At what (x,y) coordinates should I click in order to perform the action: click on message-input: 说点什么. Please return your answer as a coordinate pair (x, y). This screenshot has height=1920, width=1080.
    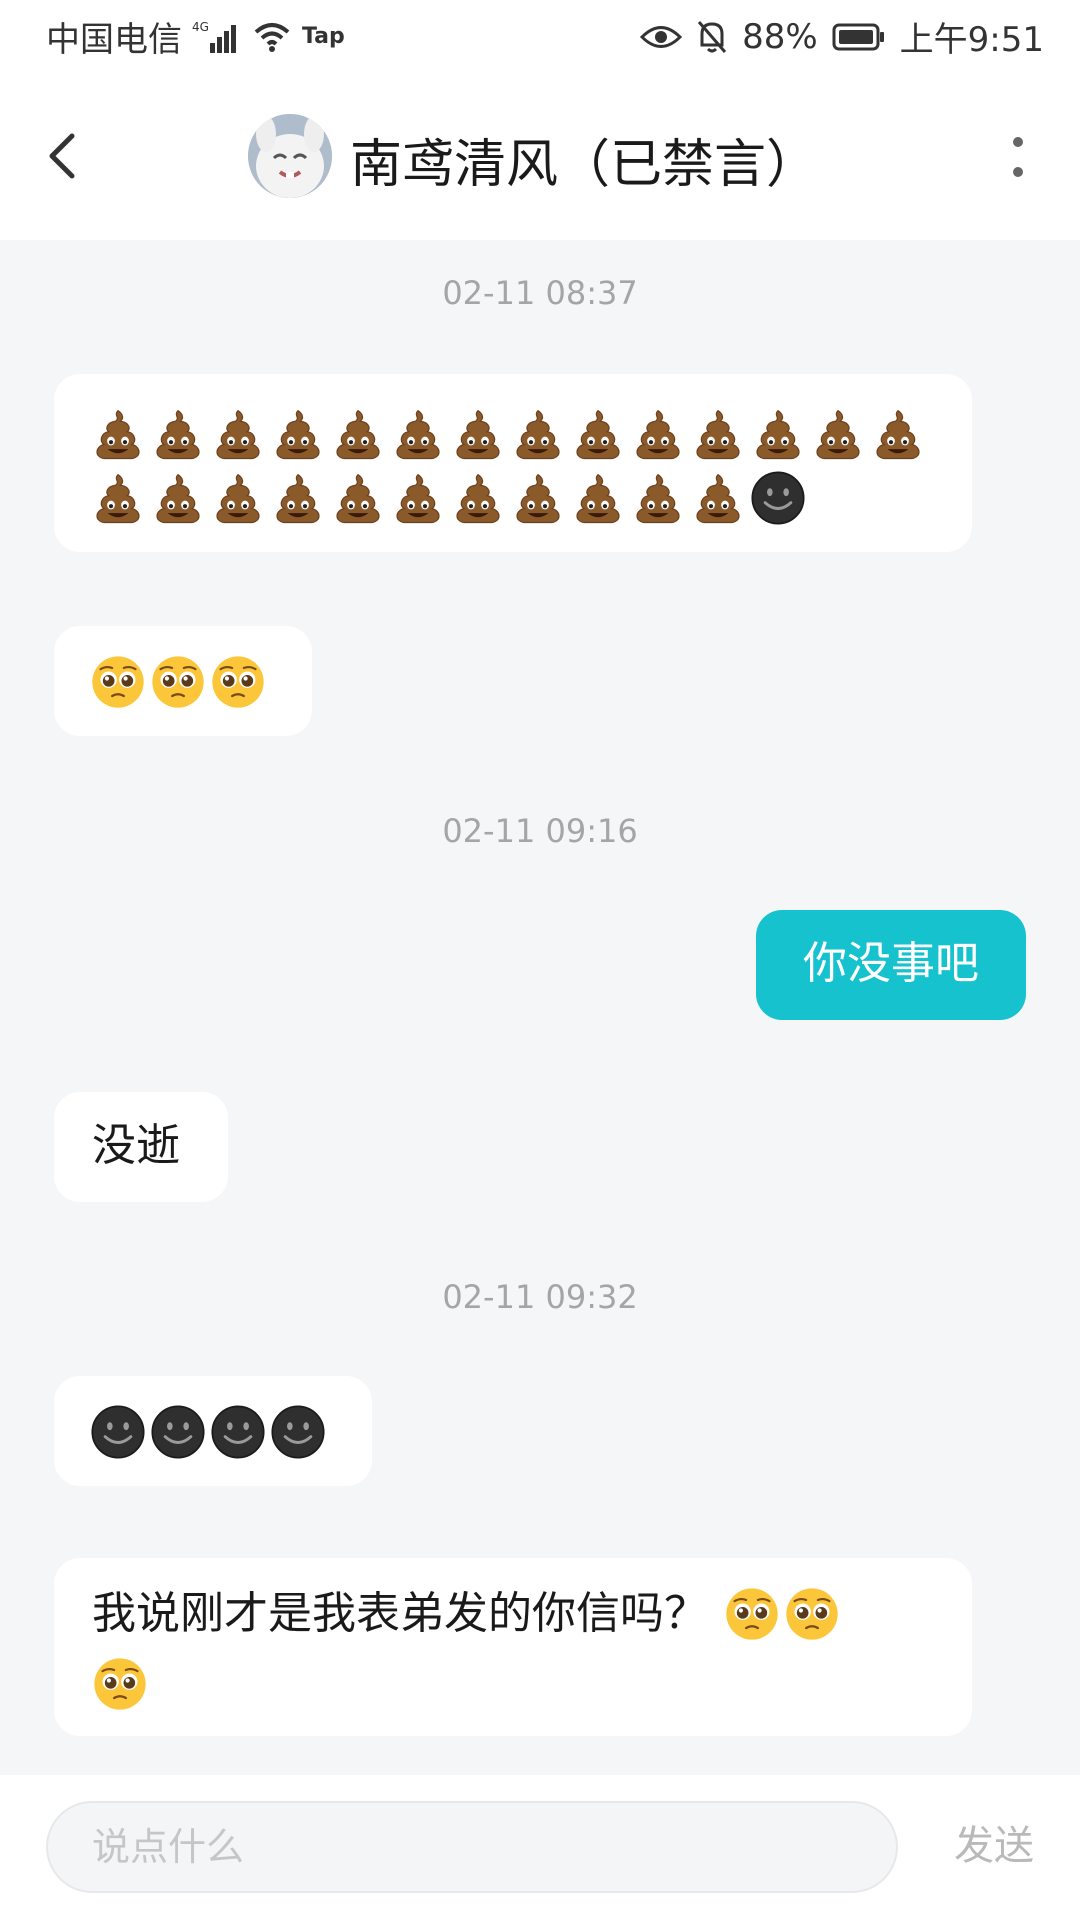
    Looking at the image, I should click on (472, 1847).